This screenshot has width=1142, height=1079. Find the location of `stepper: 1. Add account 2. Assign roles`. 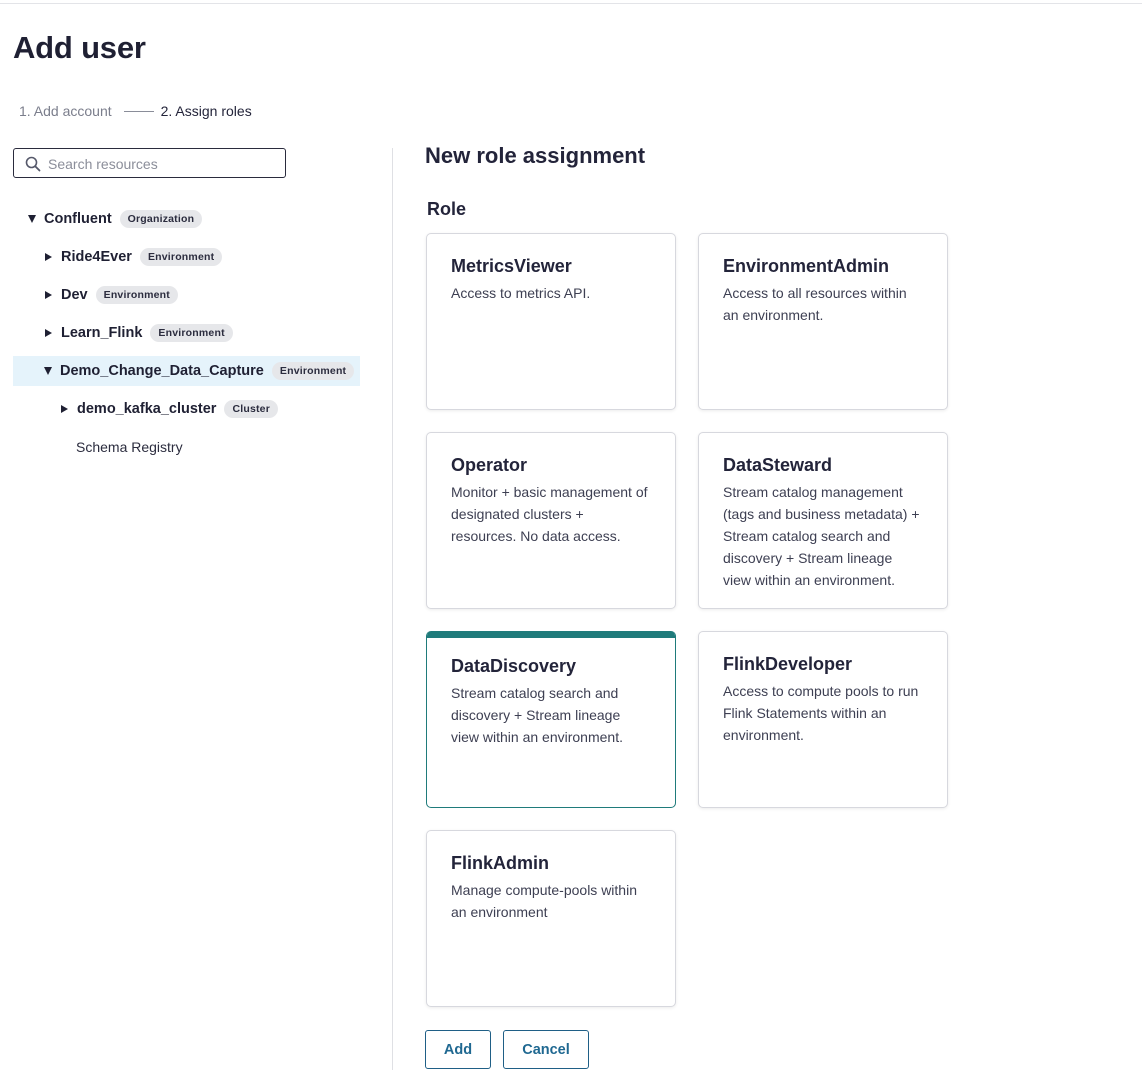

stepper: 1. Add account 2. Assign roles is located at coordinates (135, 111).